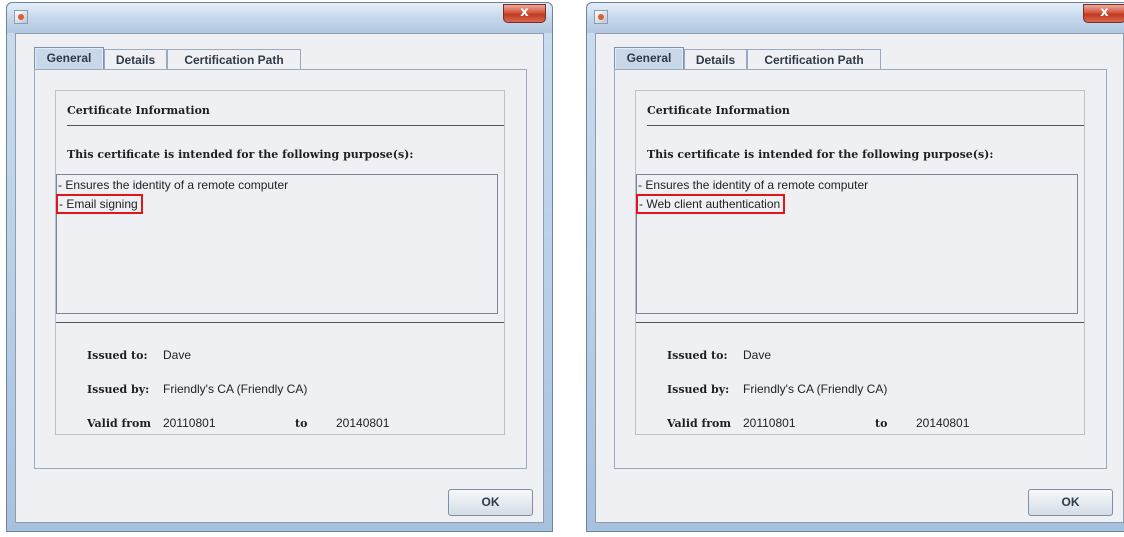  I want to click on purpose-item-highlighted: - Web client authentication, so click(711, 204).